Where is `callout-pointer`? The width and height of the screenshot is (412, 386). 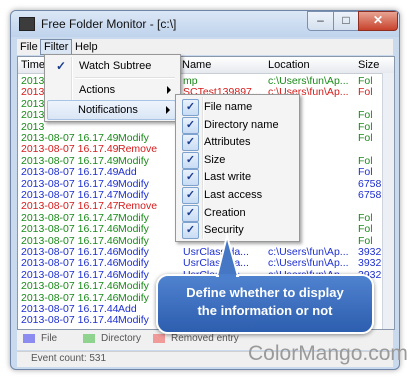 callout-pointer is located at coordinates (227, 256).